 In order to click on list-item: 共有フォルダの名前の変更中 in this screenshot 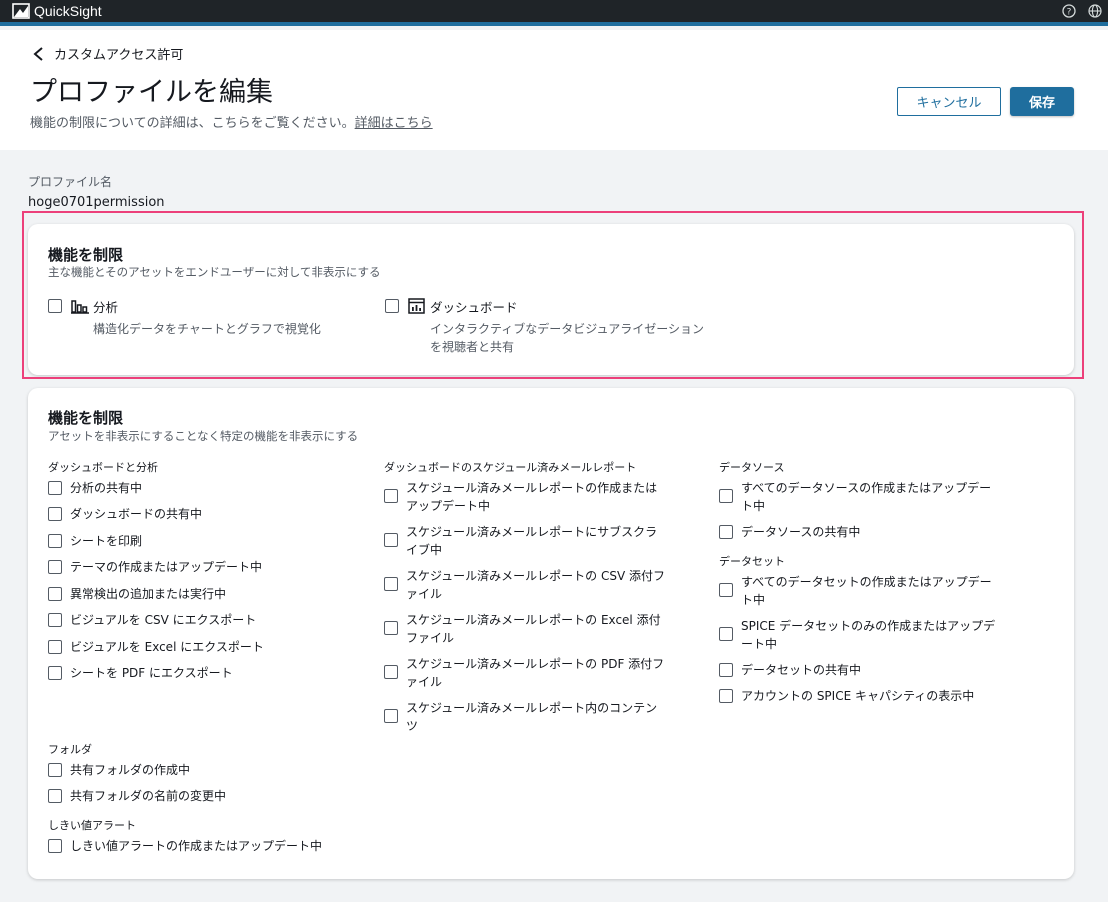, I will do `click(137, 796)`.